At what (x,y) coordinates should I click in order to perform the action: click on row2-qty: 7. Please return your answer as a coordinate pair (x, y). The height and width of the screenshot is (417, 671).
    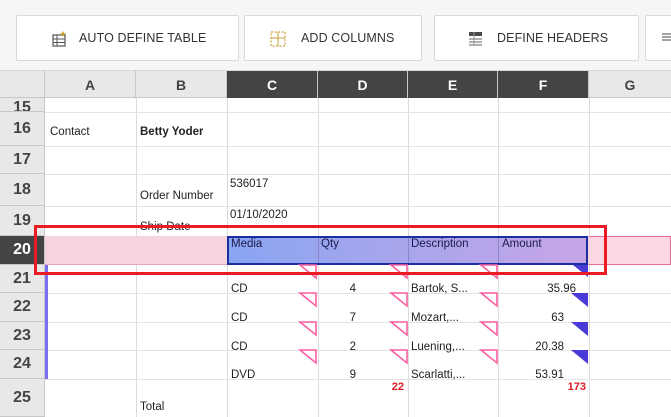
    Looking at the image, I should click on (337, 318).